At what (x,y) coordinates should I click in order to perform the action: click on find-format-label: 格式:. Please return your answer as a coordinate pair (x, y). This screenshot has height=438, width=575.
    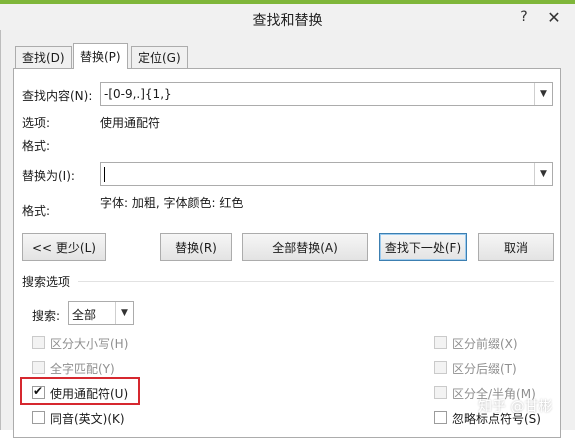
    Looking at the image, I should click on (36, 146).